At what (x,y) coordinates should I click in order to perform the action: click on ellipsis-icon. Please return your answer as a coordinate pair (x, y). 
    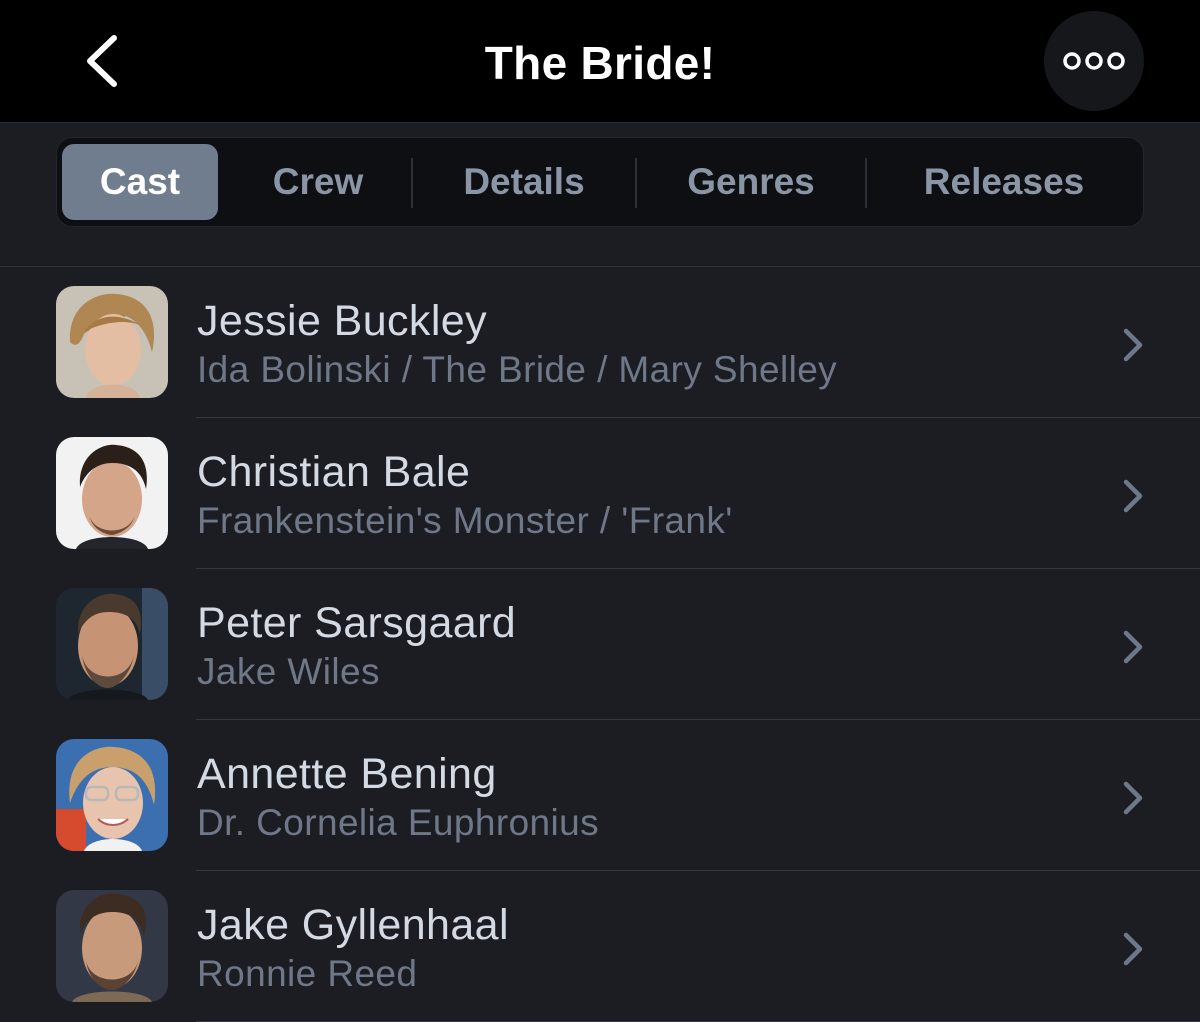
    Looking at the image, I should click on (1094, 61).